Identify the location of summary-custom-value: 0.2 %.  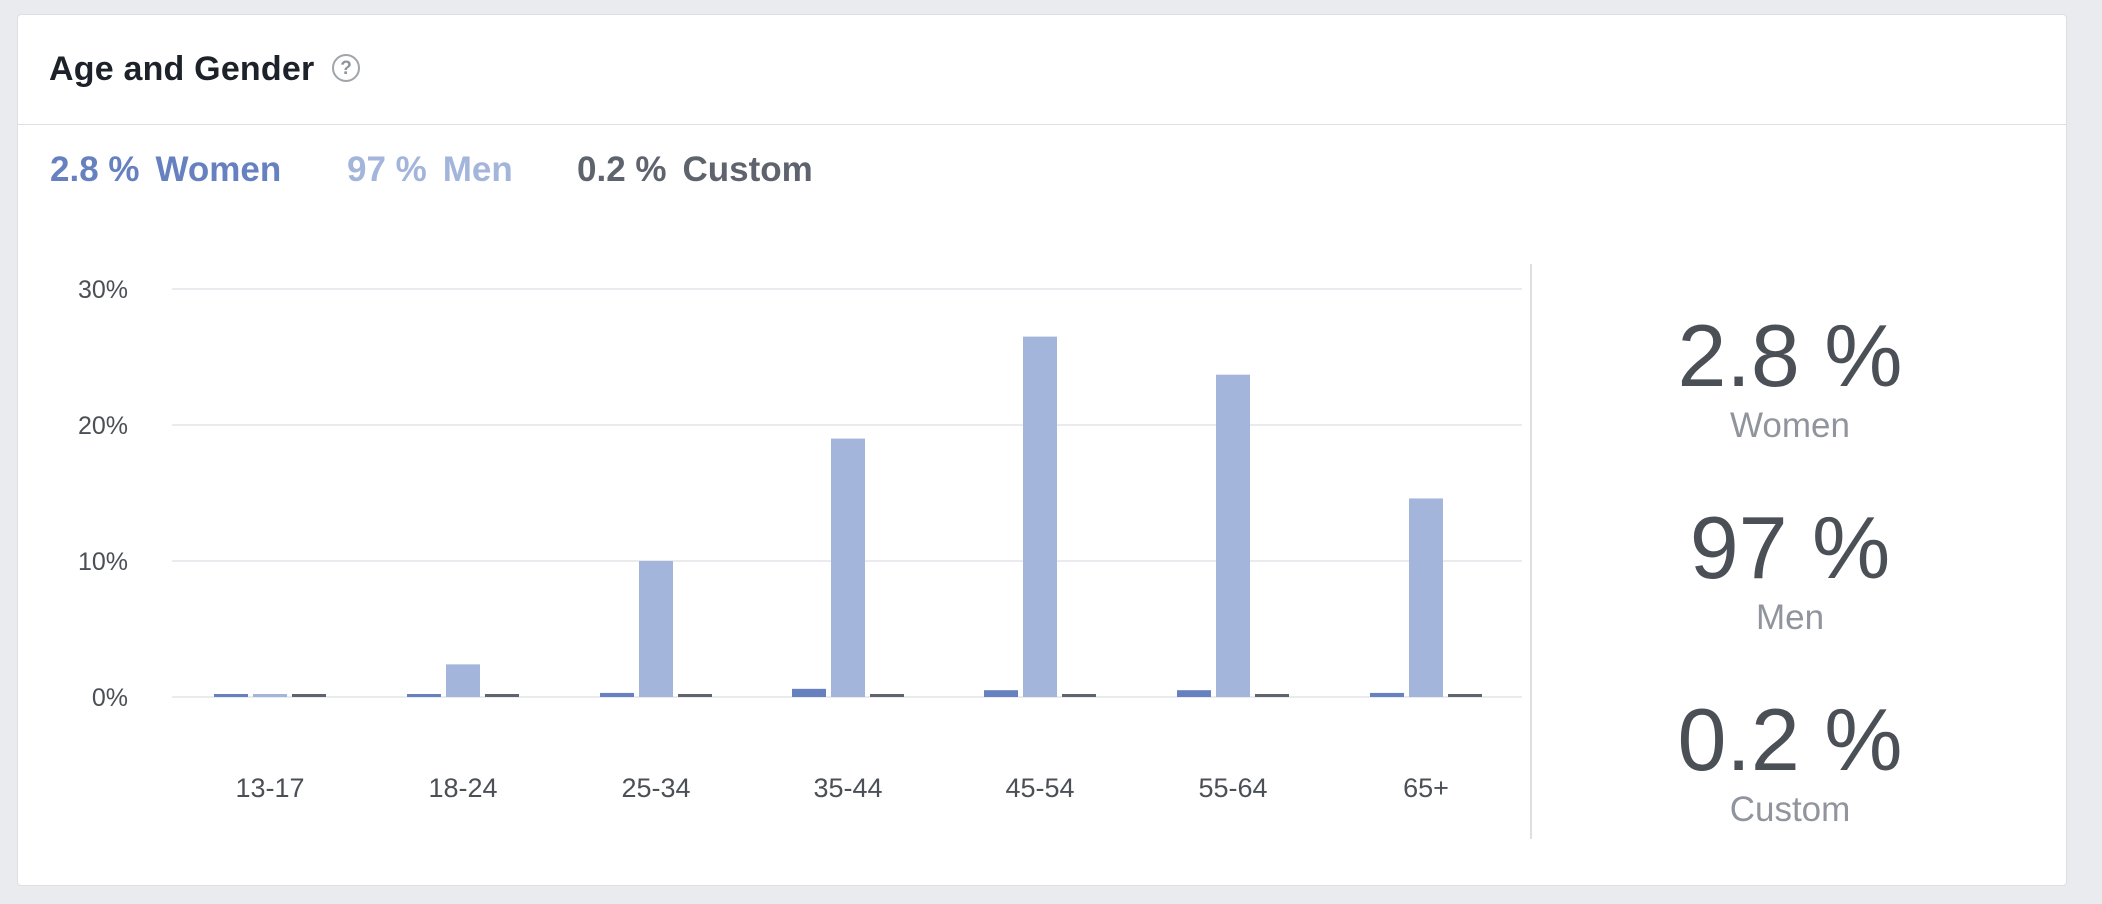
(1790, 739).